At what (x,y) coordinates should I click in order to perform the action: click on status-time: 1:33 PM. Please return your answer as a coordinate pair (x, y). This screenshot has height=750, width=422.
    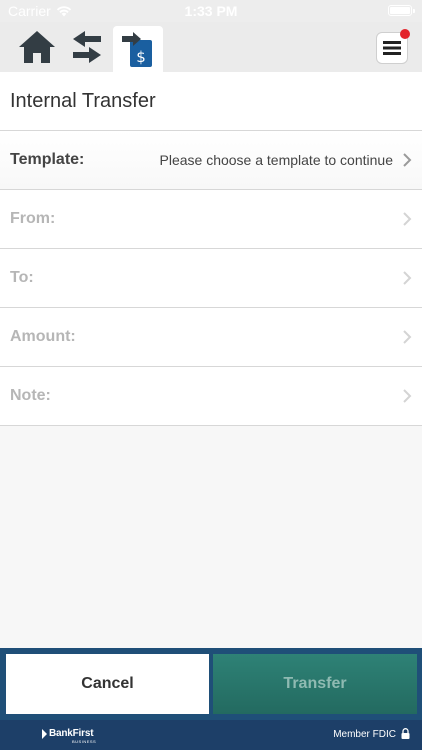
    Looking at the image, I should click on (211, 11).